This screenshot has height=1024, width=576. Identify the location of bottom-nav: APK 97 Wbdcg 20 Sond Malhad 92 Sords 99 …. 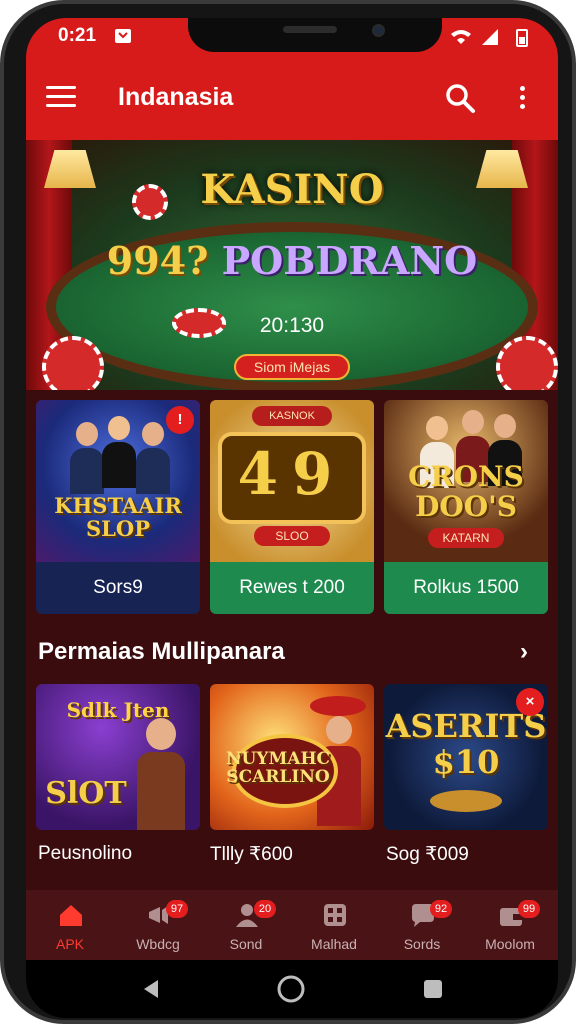
(292, 925).